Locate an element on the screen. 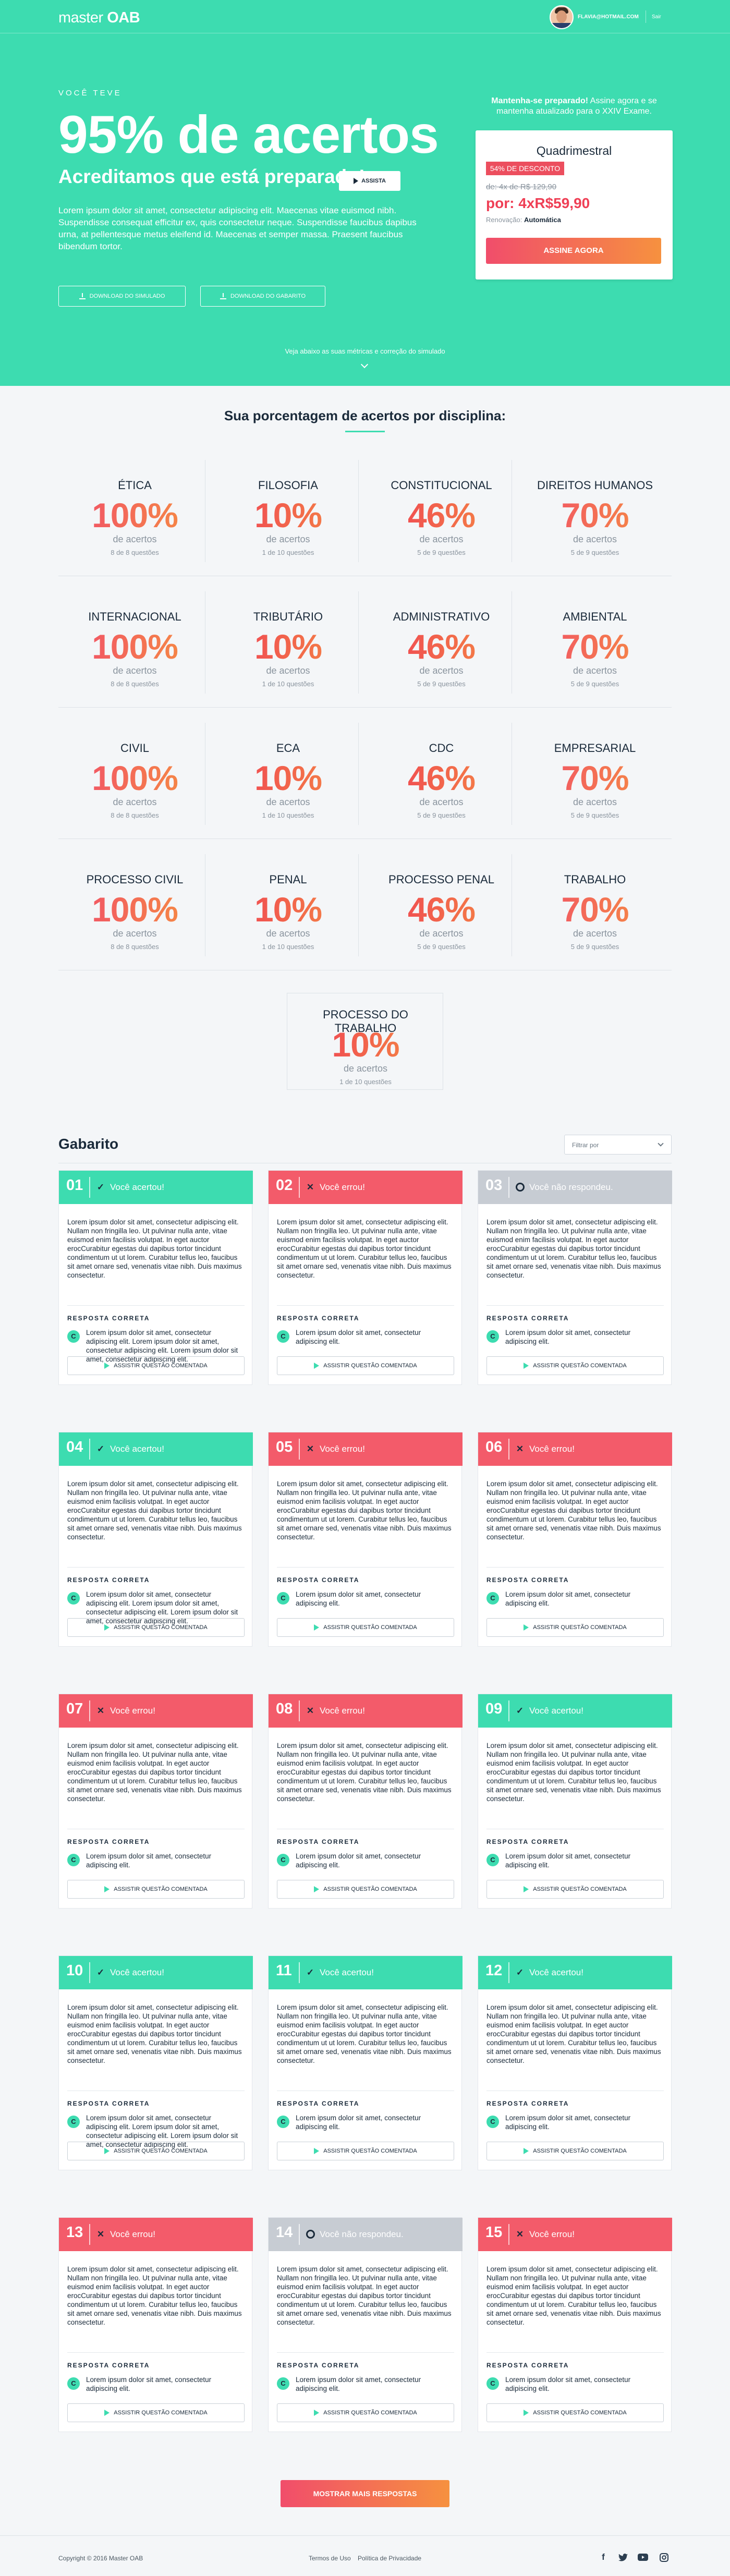  question-number: 09 is located at coordinates (494, 1708).